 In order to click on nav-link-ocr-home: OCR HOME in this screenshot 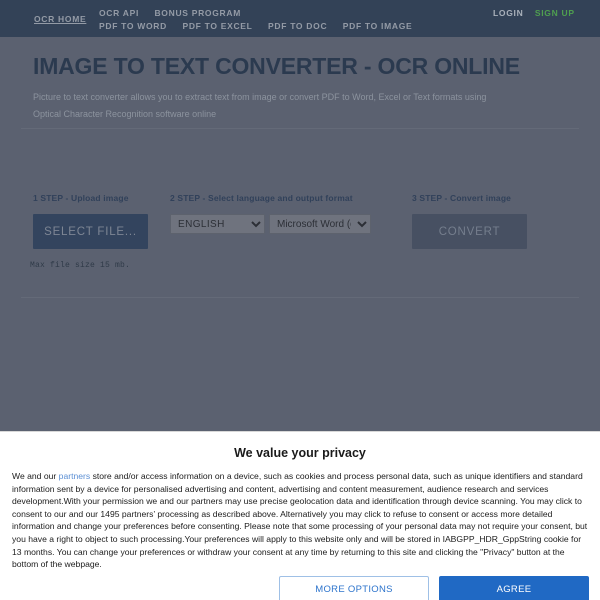, I will do `click(60, 19)`.